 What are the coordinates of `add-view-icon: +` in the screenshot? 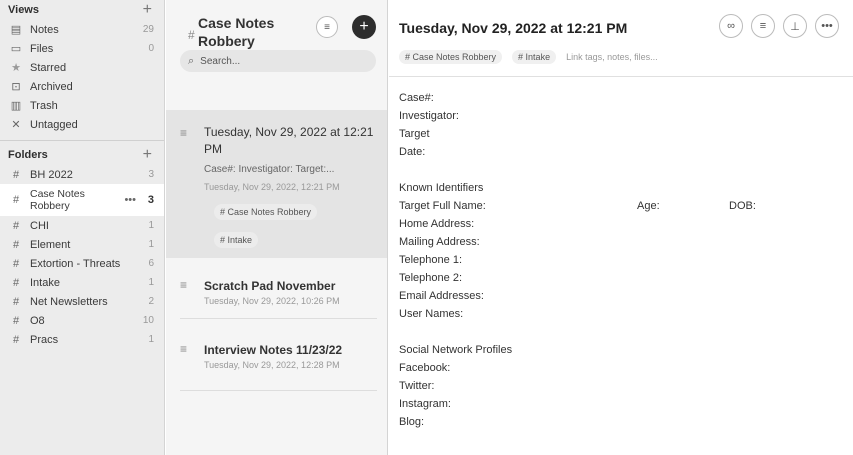 It's located at (147, 10).